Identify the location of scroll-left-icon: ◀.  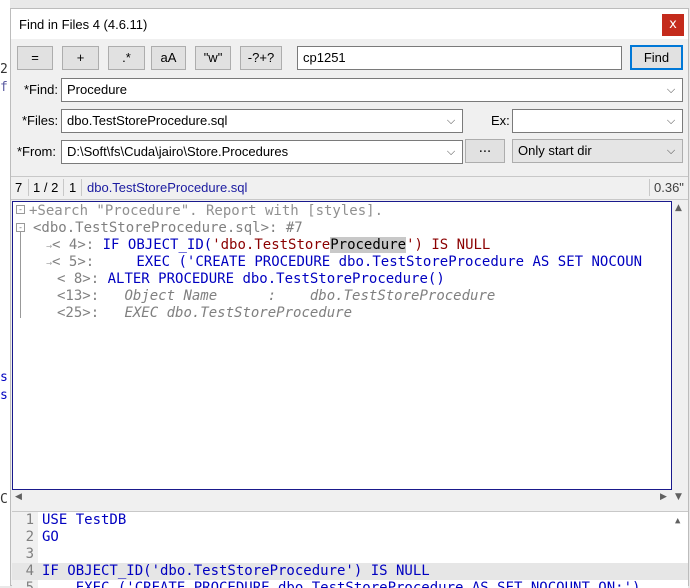
(18, 497).